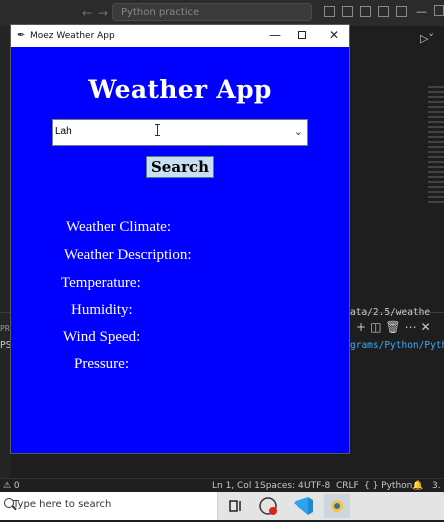  Describe the element at coordinates (417, 486) in the screenshot. I see `bell-icon: 🔔` at that location.